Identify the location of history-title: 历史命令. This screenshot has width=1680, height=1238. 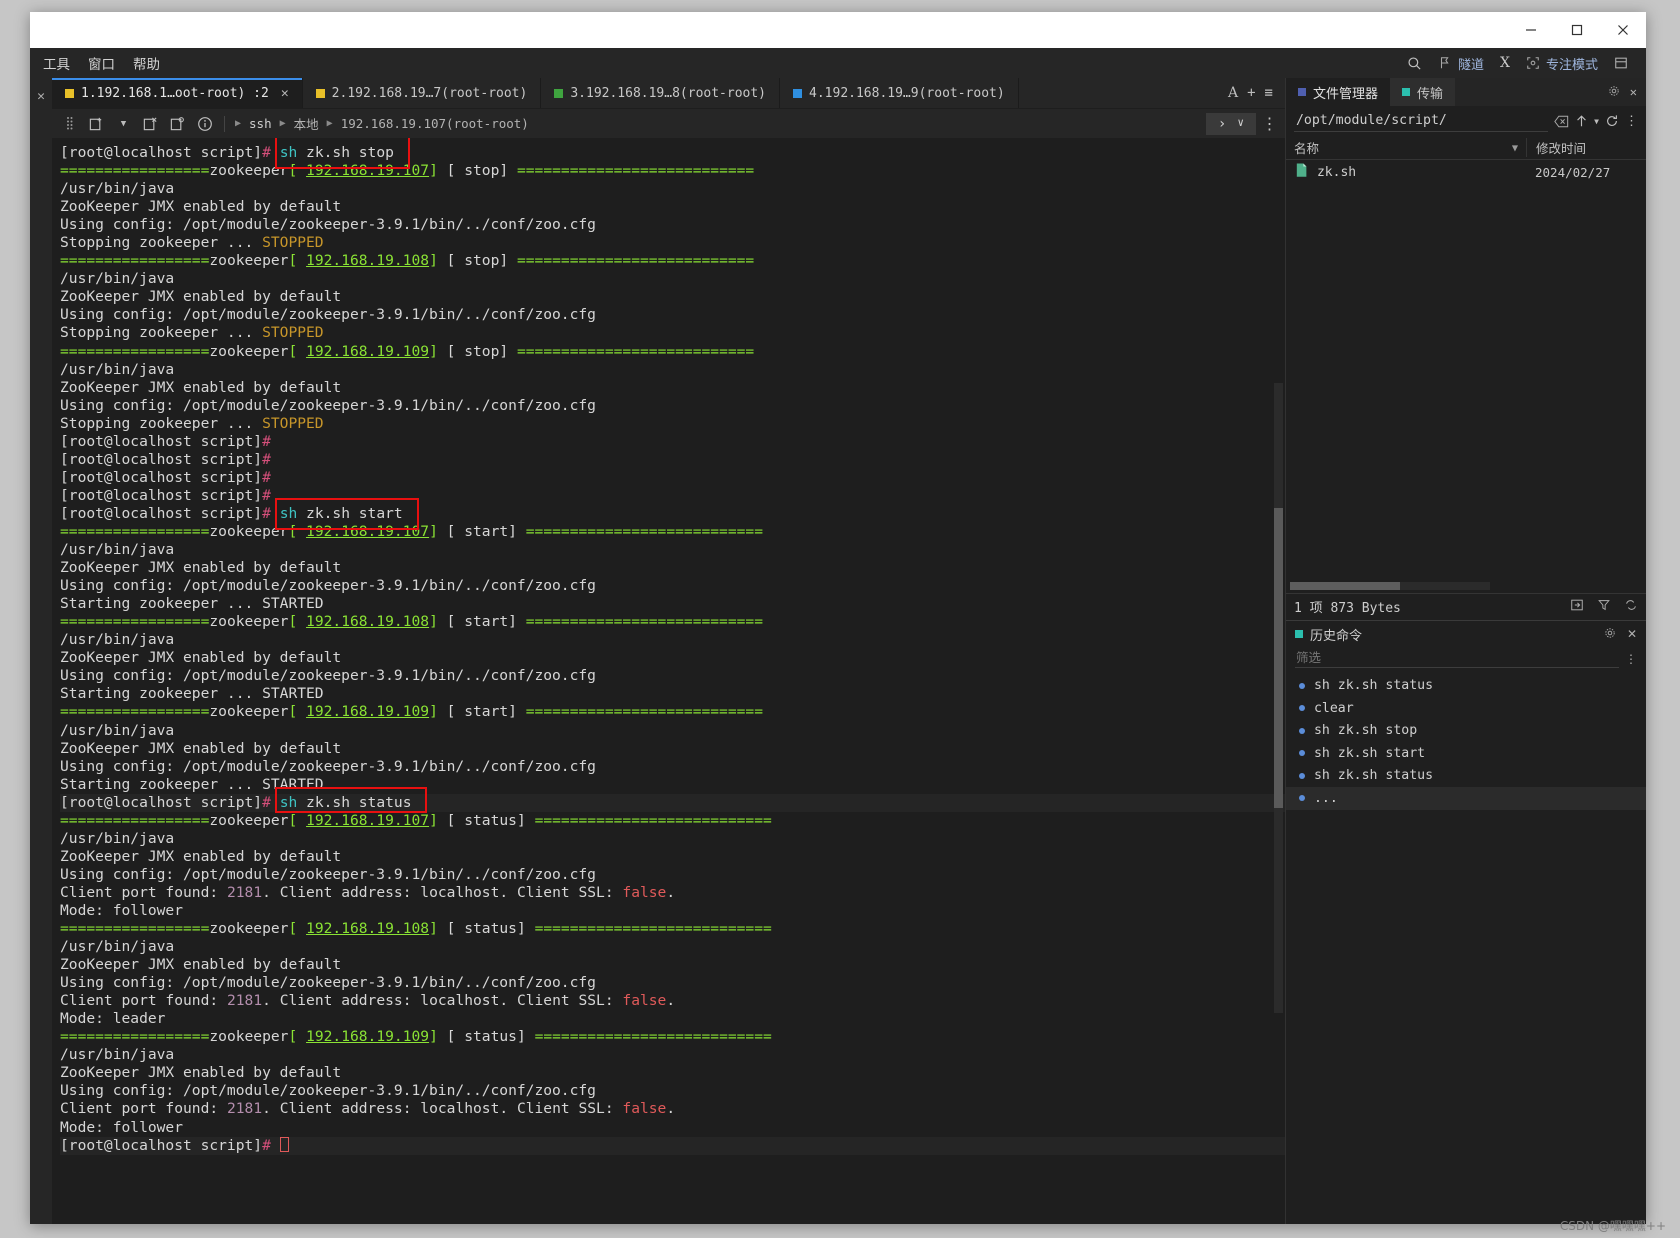
(1335, 636).